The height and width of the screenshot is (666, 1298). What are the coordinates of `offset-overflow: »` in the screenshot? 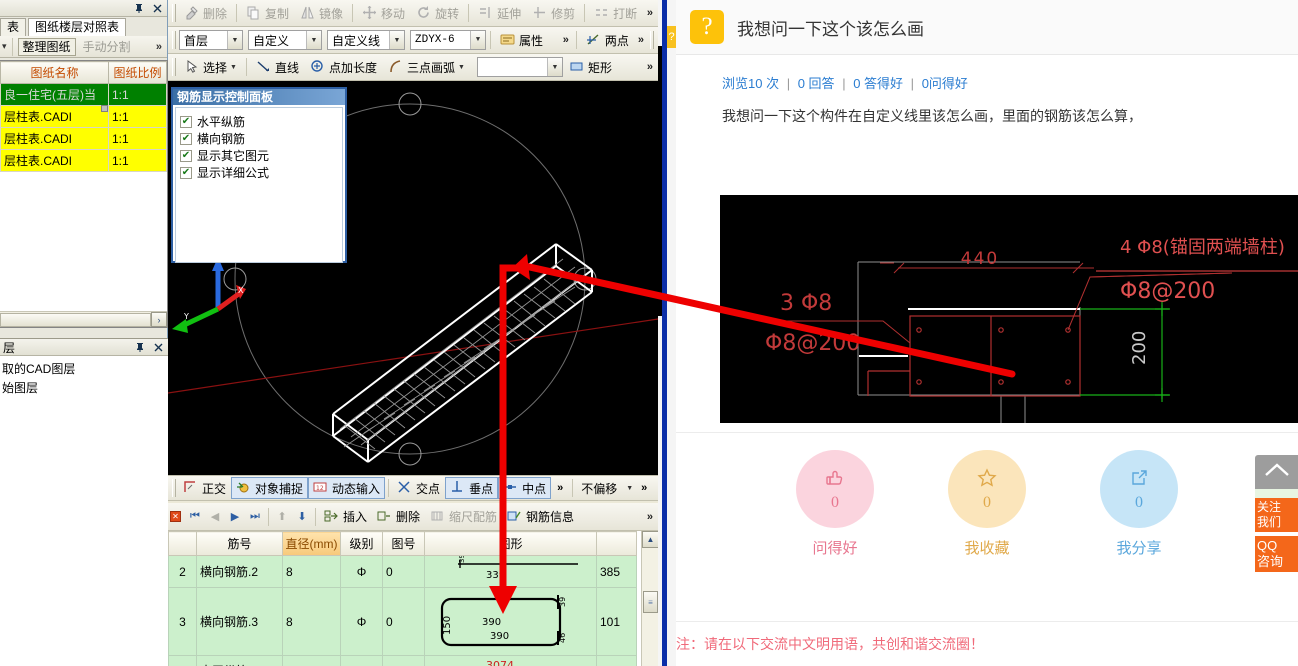 It's located at (644, 488).